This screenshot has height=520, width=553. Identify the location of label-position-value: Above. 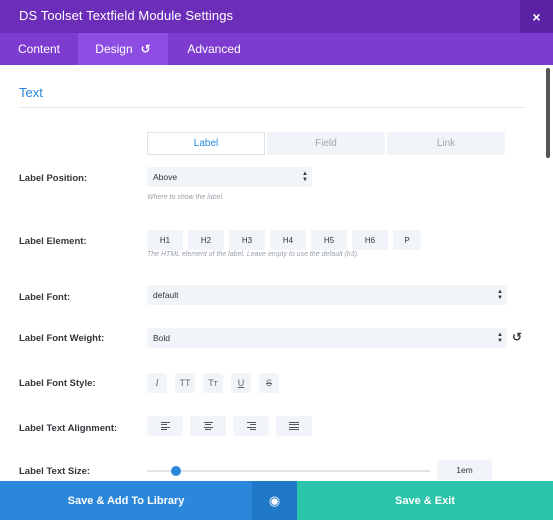
(165, 177).